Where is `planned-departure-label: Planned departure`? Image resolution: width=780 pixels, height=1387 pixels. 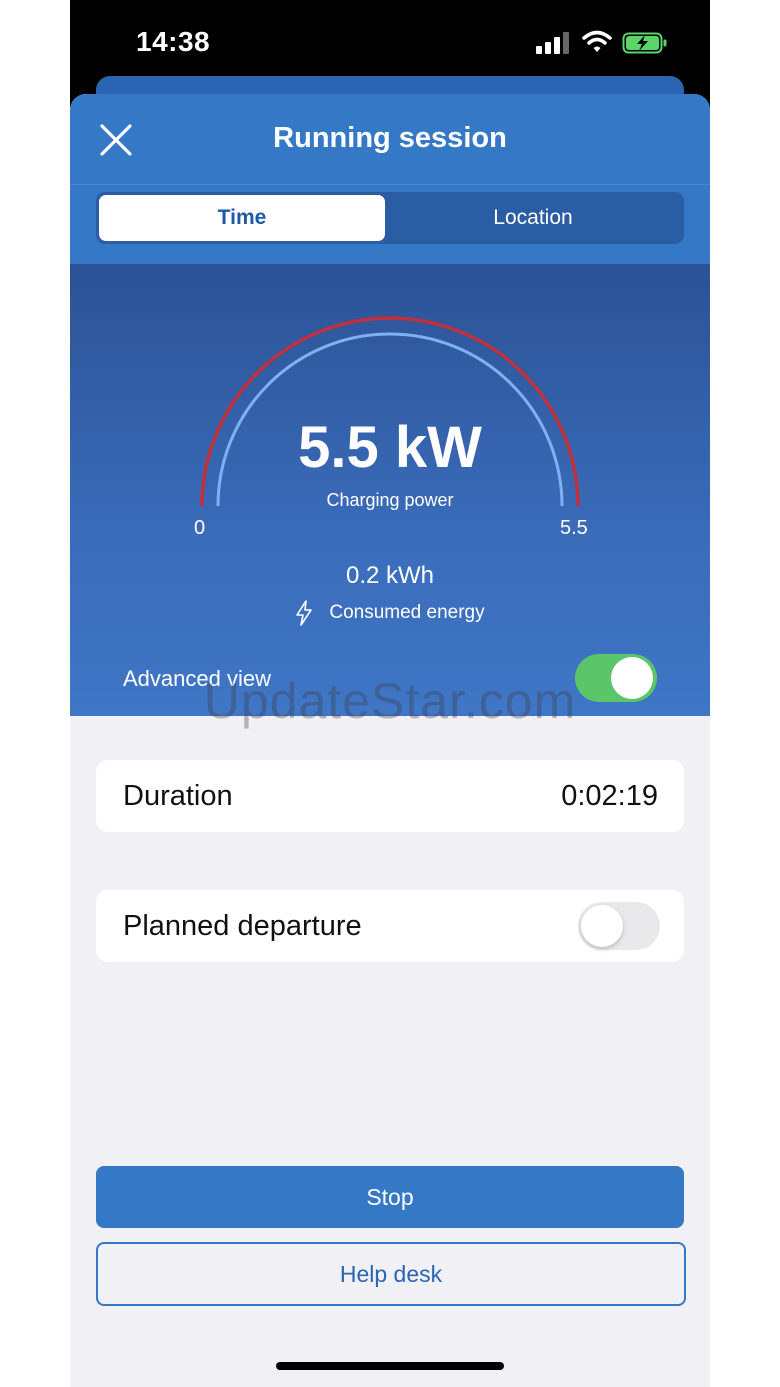
planned-departure-label: Planned departure is located at coordinates (242, 926).